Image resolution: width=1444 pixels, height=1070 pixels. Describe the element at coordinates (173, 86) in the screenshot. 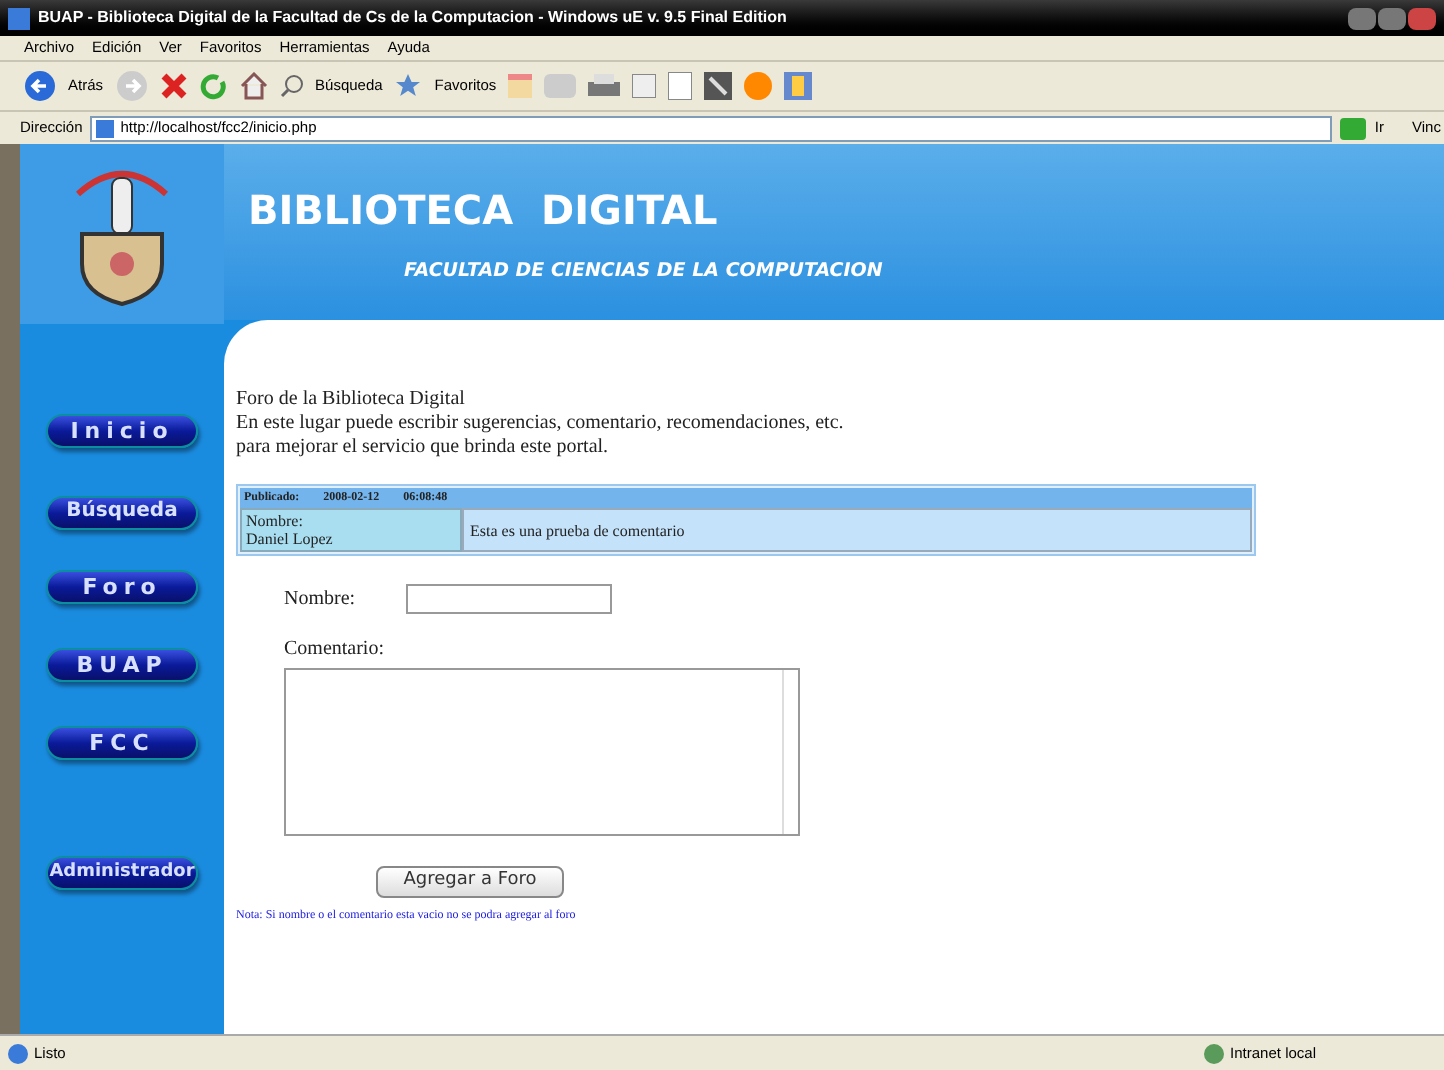

I see `stop-icon` at that location.